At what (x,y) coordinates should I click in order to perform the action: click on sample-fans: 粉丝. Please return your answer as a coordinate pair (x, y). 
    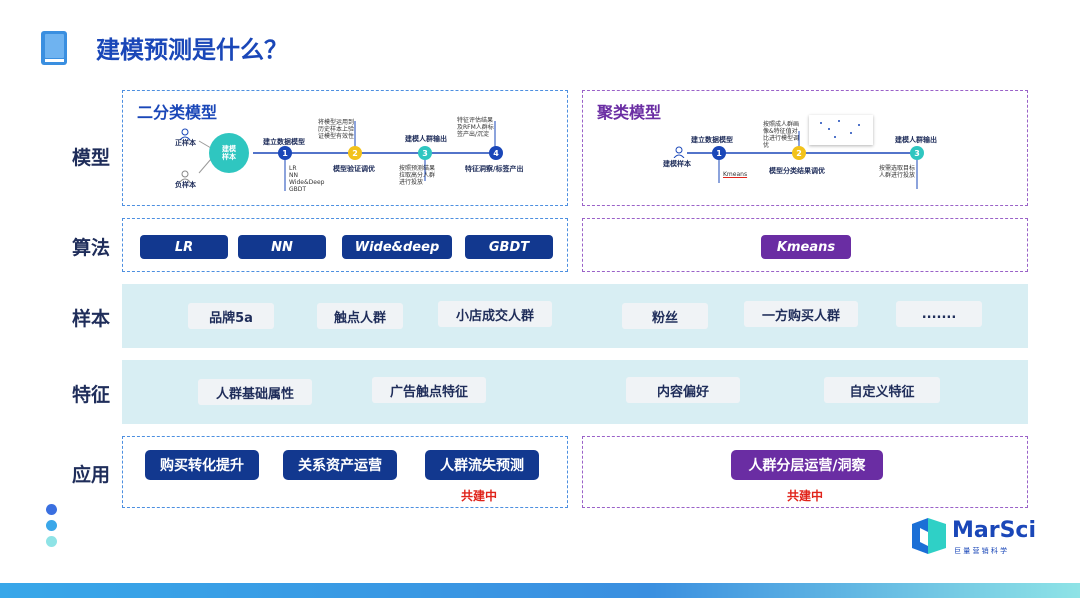
    Looking at the image, I should click on (665, 316).